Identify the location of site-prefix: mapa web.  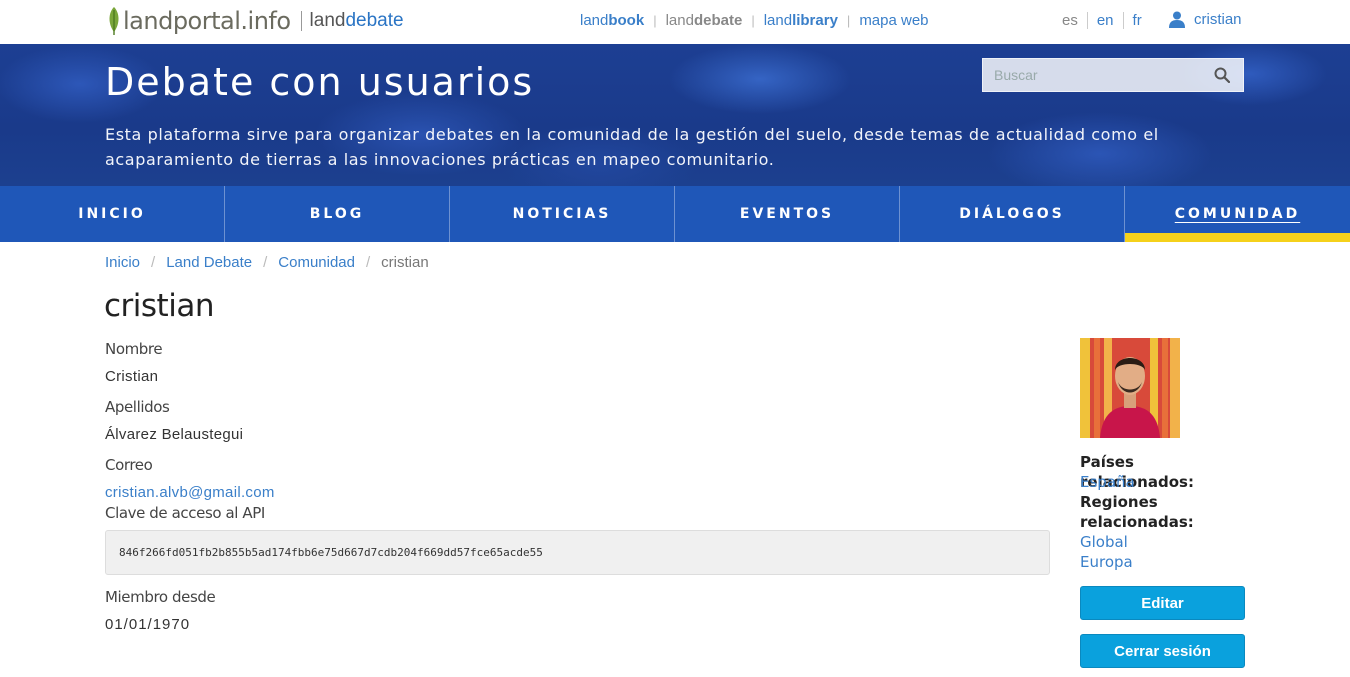
(894, 20).